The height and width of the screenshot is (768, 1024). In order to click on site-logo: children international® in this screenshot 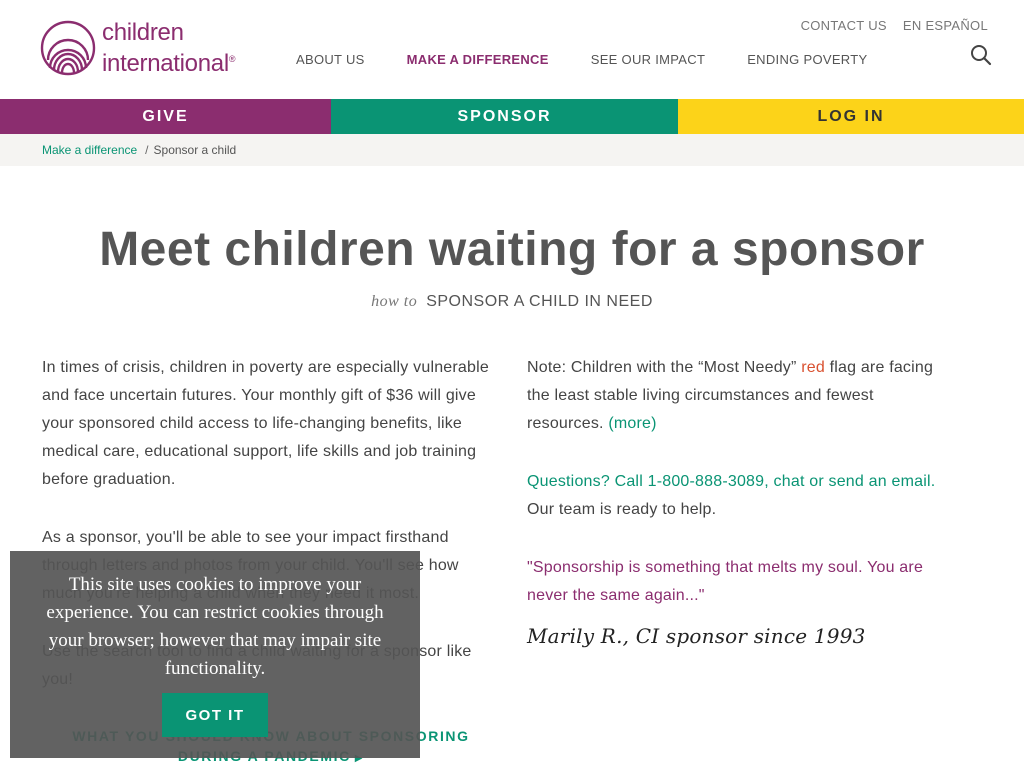, I will do `click(140, 47)`.